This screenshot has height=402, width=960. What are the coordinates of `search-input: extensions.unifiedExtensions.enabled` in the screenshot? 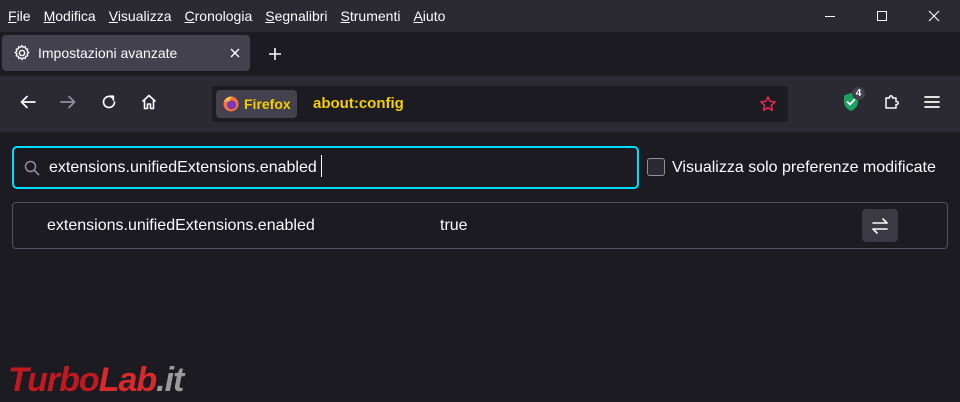 It's located at (325, 167).